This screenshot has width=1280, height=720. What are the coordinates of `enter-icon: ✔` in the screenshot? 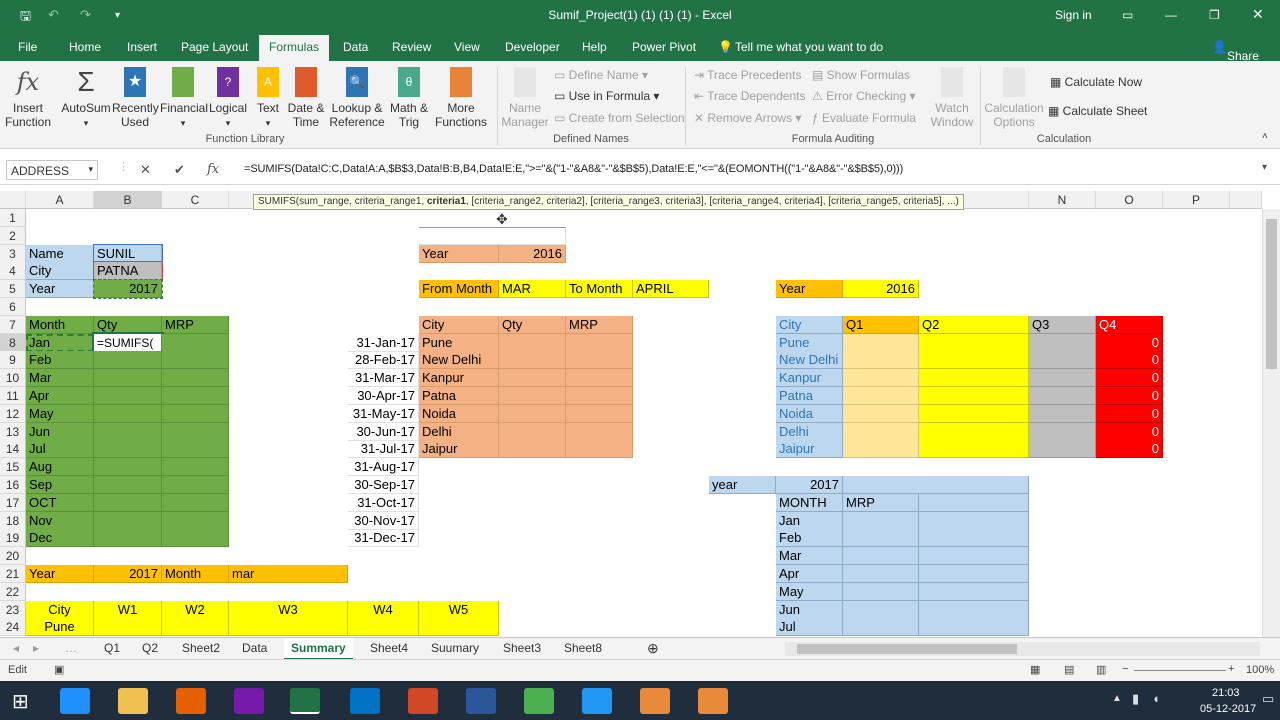 It's located at (179, 170).